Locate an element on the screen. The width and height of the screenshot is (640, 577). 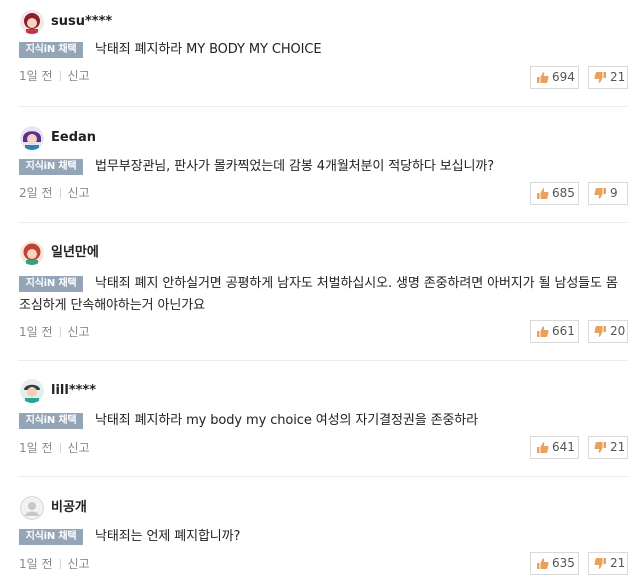
like-count: 694 is located at coordinates (563, 77).